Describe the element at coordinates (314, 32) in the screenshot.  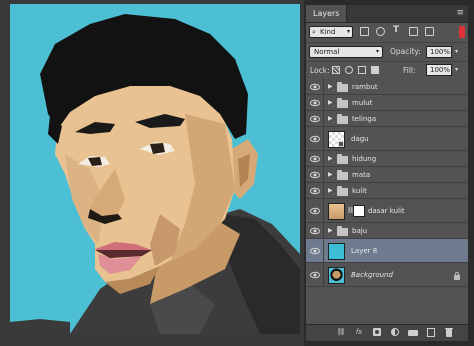
I see `search-icon: ⌕` at that location.